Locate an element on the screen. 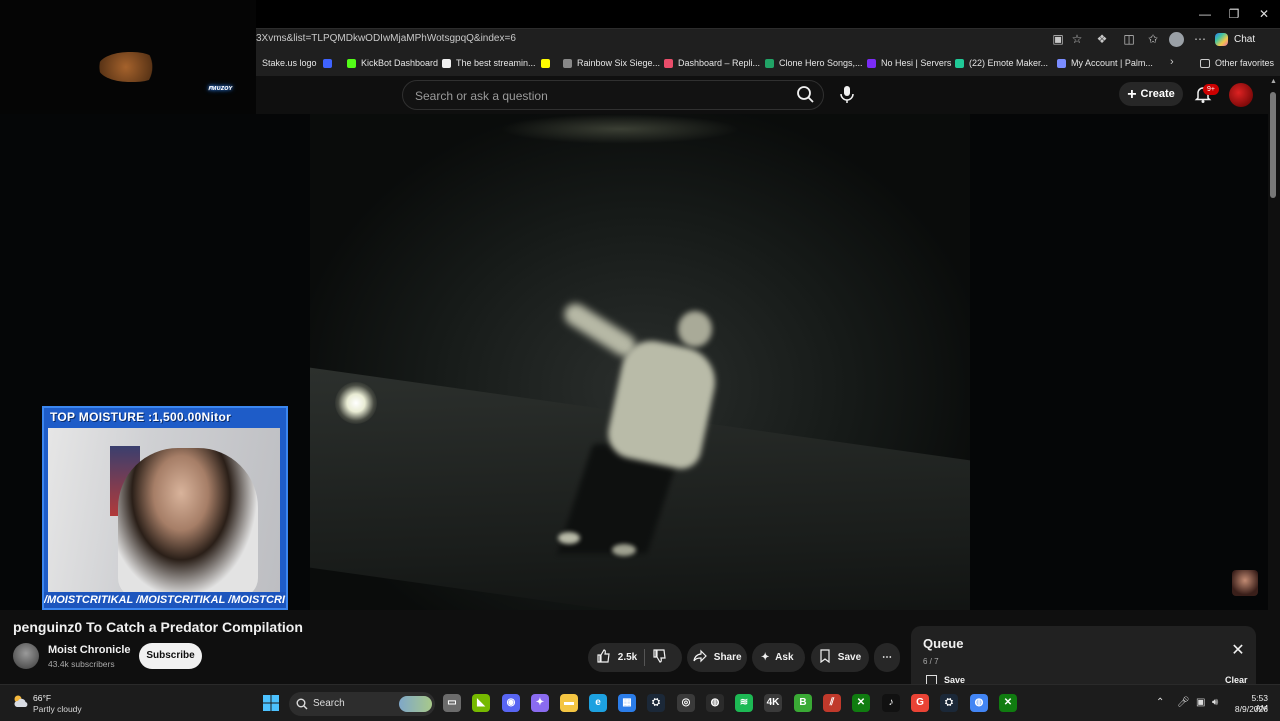  copilot-icon: ✦ is located at coordinates (540, 703).